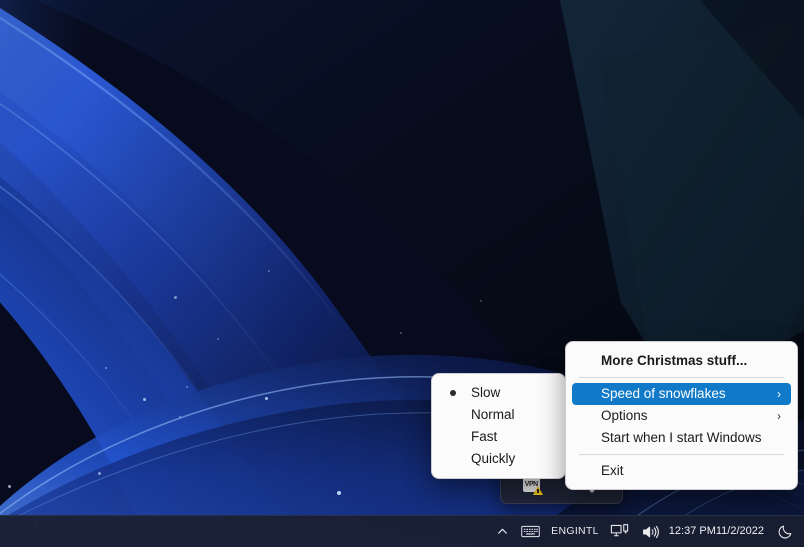  I want to click on moon-icon, so click(785, 532).